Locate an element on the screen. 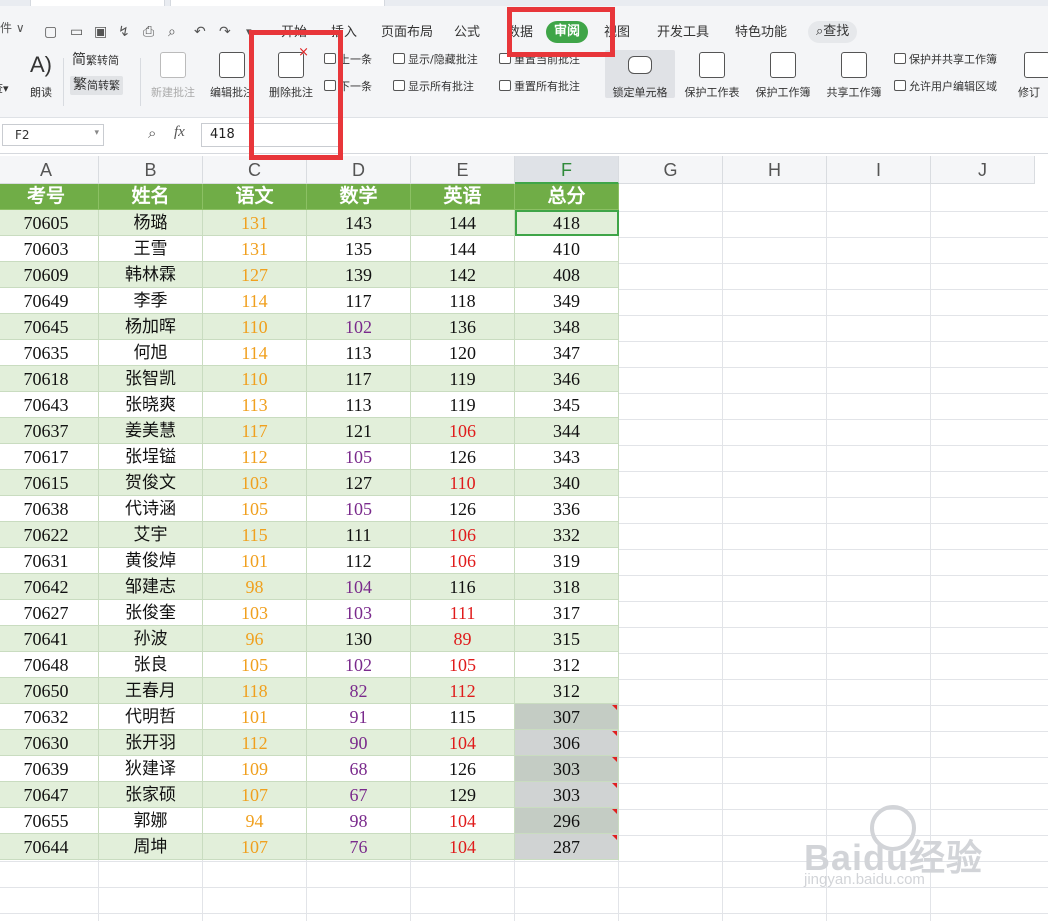 The image size is (1048, 921). tab-view: 视图 is located at coordinates (617, 33).